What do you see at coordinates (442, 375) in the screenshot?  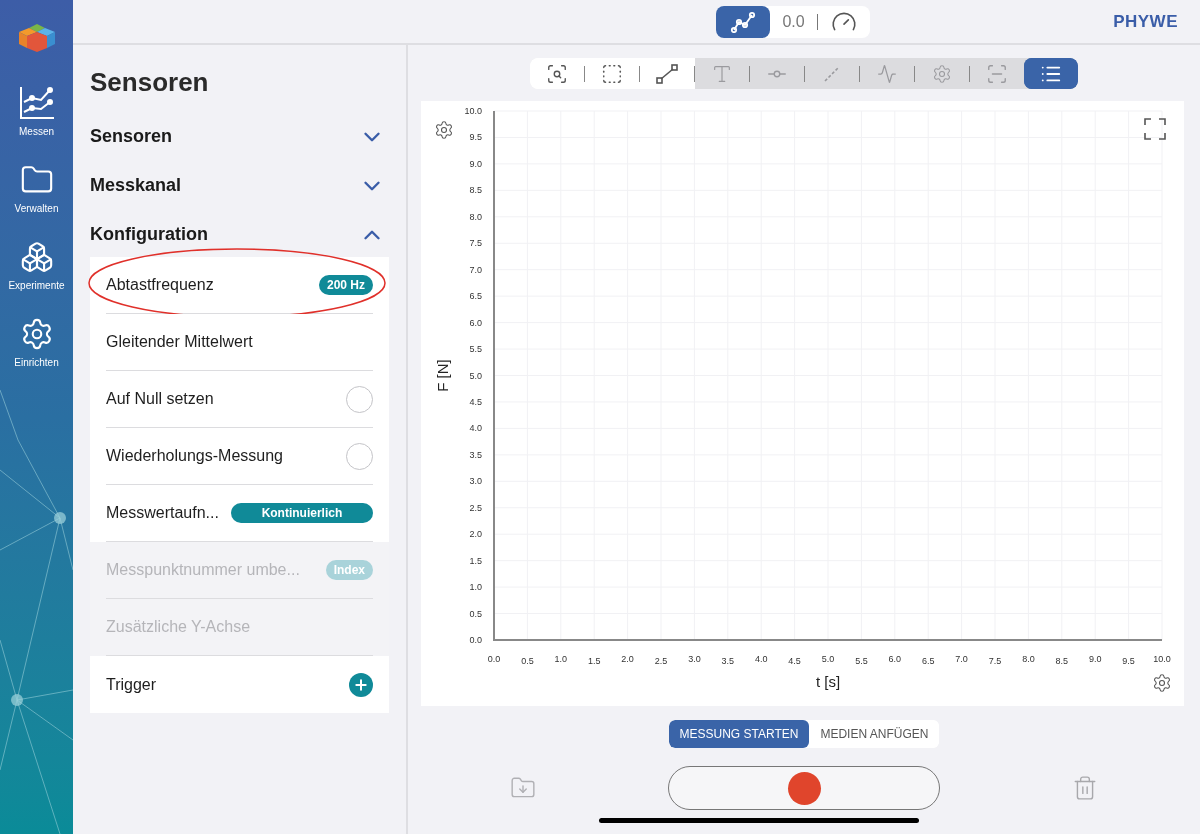 I see `axis-title: F [N]` at bounding box center [442, 375].